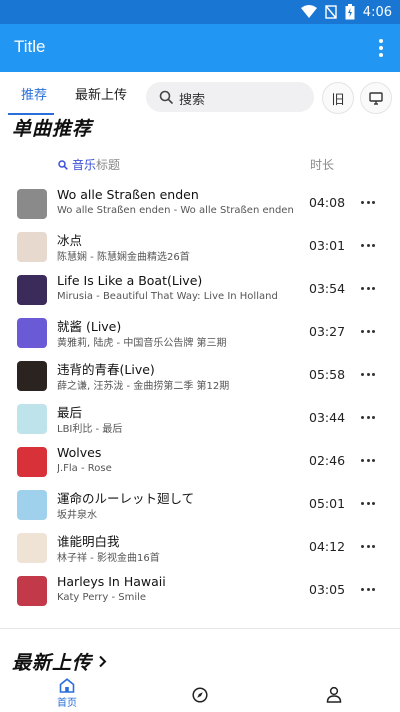 This screenshot has height=712, width=400. Describe the element at coordinates (200, 628) in the screenshot. I see `divider` at that location.